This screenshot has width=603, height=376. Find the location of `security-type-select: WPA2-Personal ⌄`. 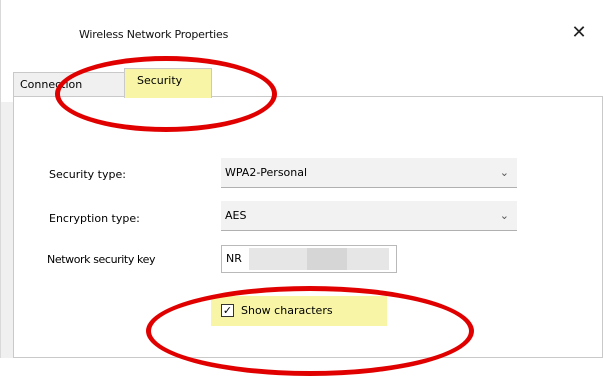

security-type-select: WPA2-Personal ⌄ is located at coordinates (369, 173).